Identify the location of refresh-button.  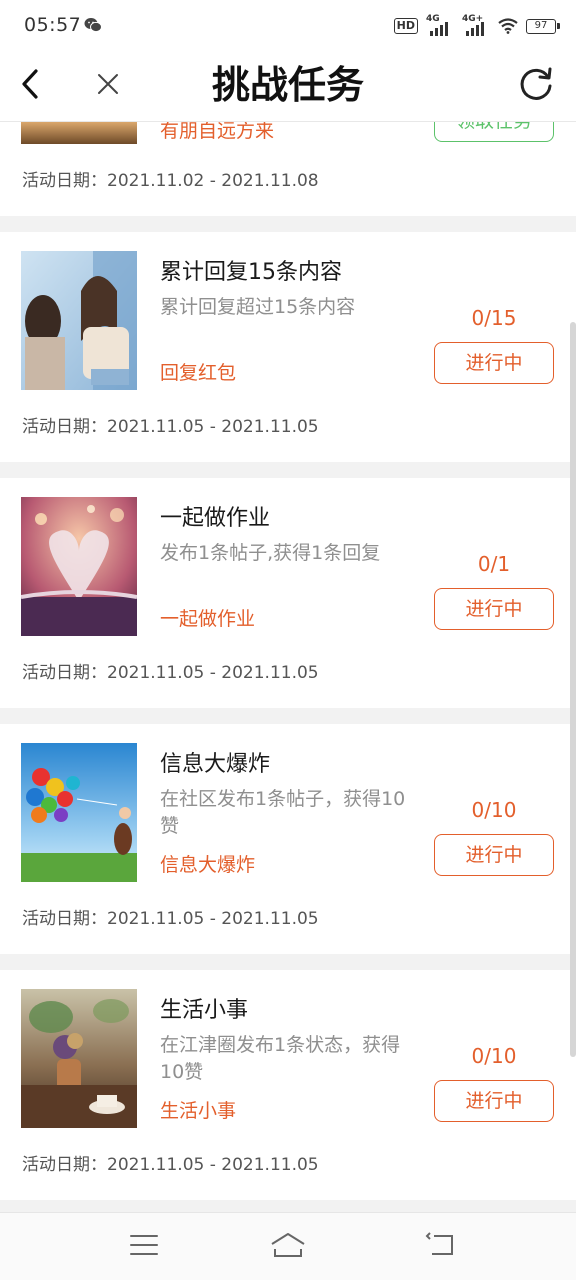
(536, 84).